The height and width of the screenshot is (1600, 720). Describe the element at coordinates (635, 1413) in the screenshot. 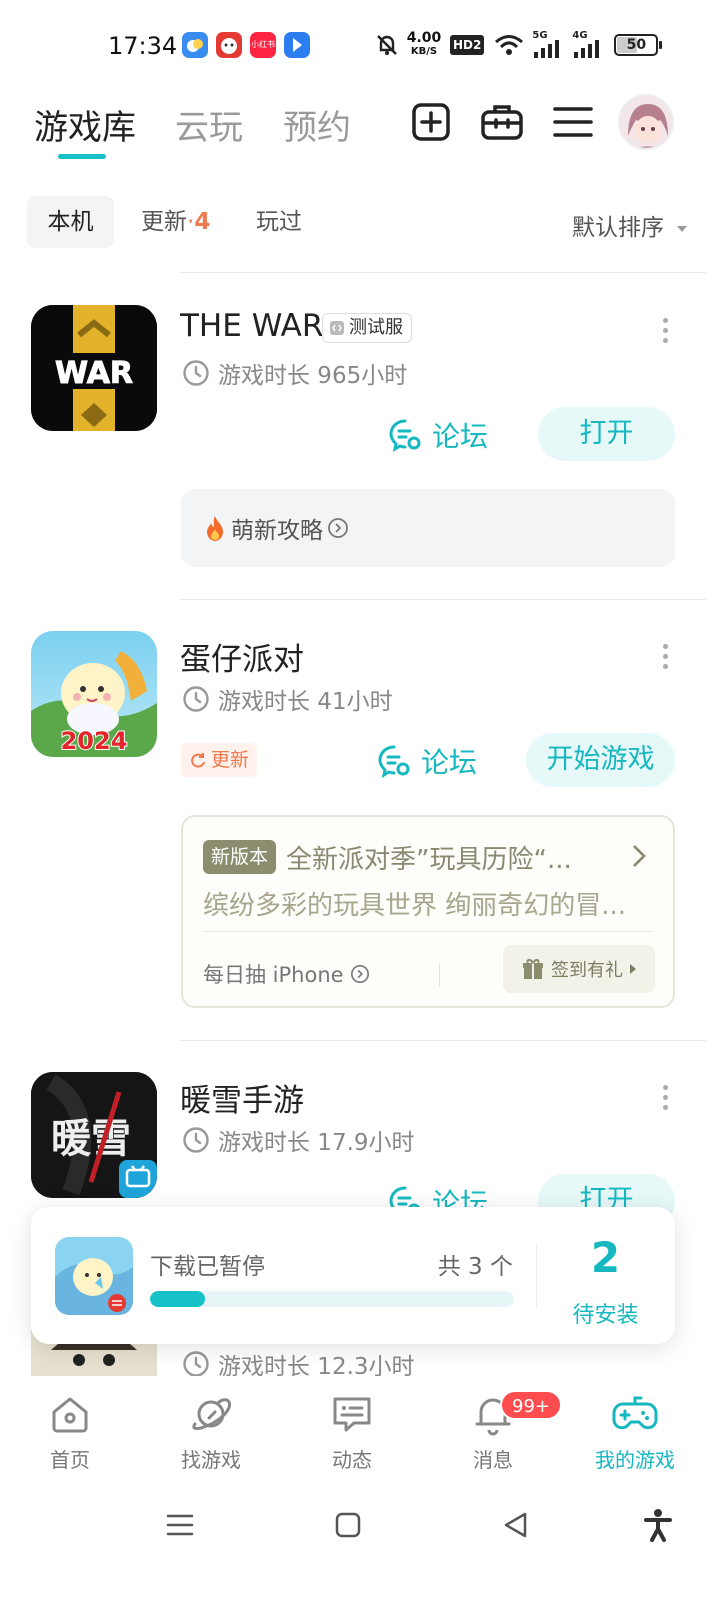

I see `gamepad-icon` at that location.